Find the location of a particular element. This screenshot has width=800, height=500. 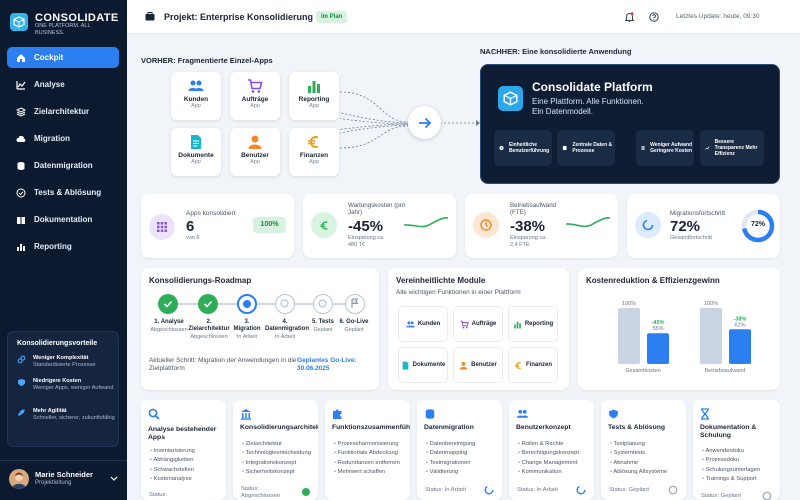

app-tile-dokumente: Dokumente App is located at coordinates (196, 152).